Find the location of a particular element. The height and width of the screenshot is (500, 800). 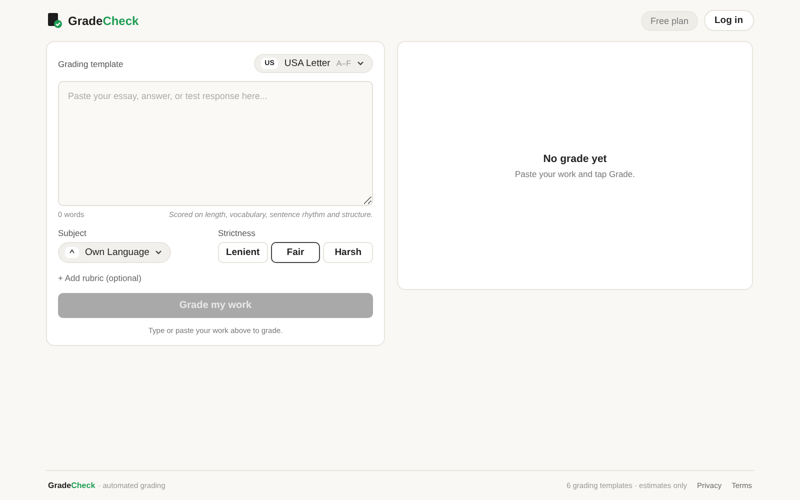

subject-icon is located at coordinates (72, 251).